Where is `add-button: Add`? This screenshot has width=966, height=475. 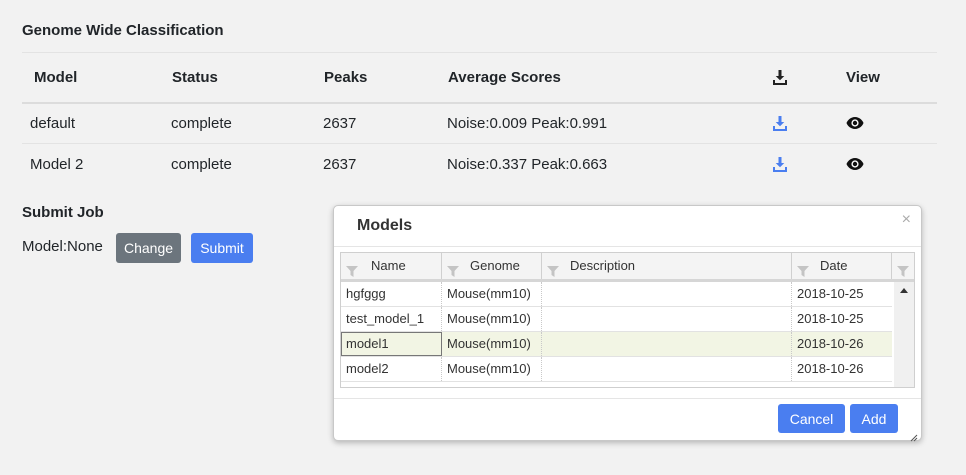 add-button: Add is located at coordinates (874, 418).